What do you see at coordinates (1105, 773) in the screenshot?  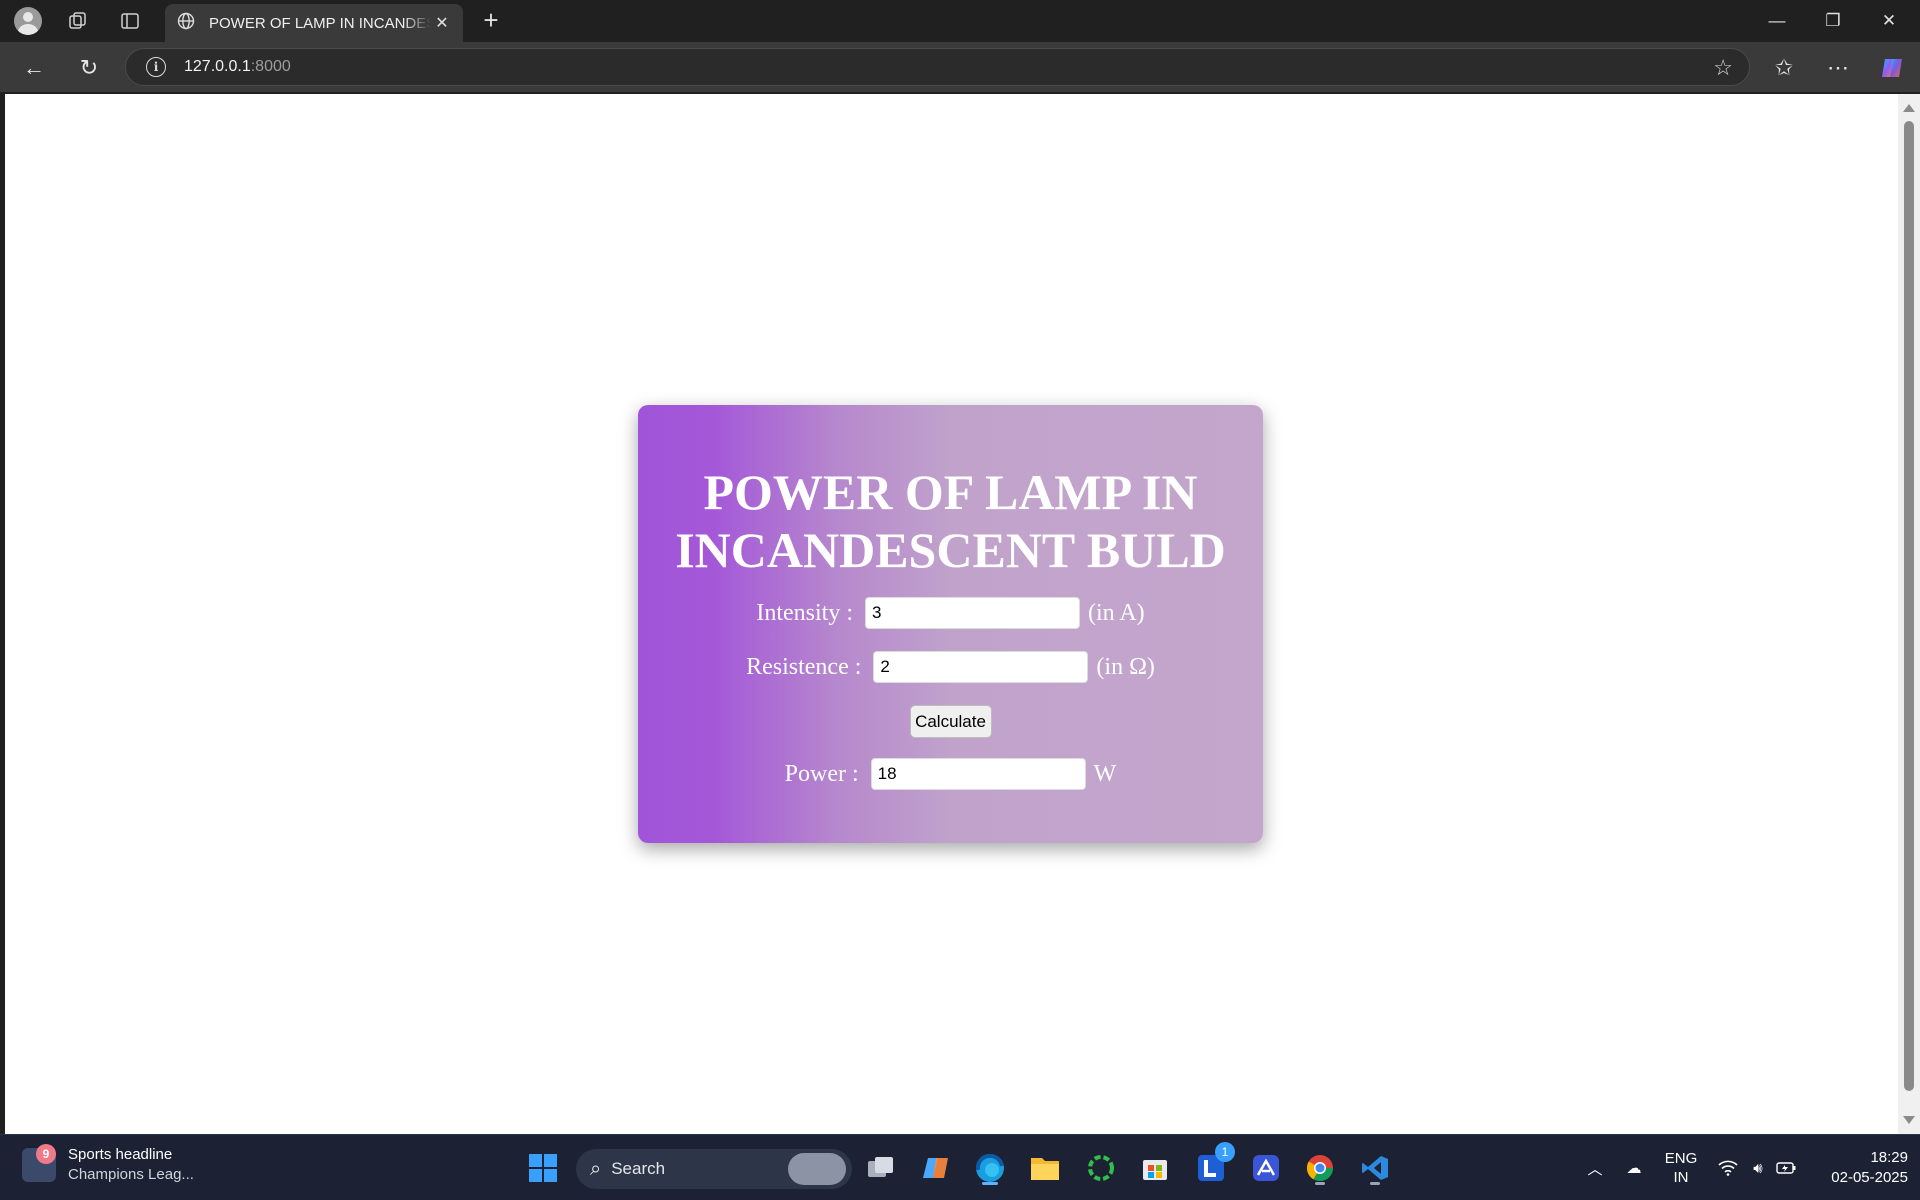 I see `power-unit: W` at bounding box center [1105, 773].